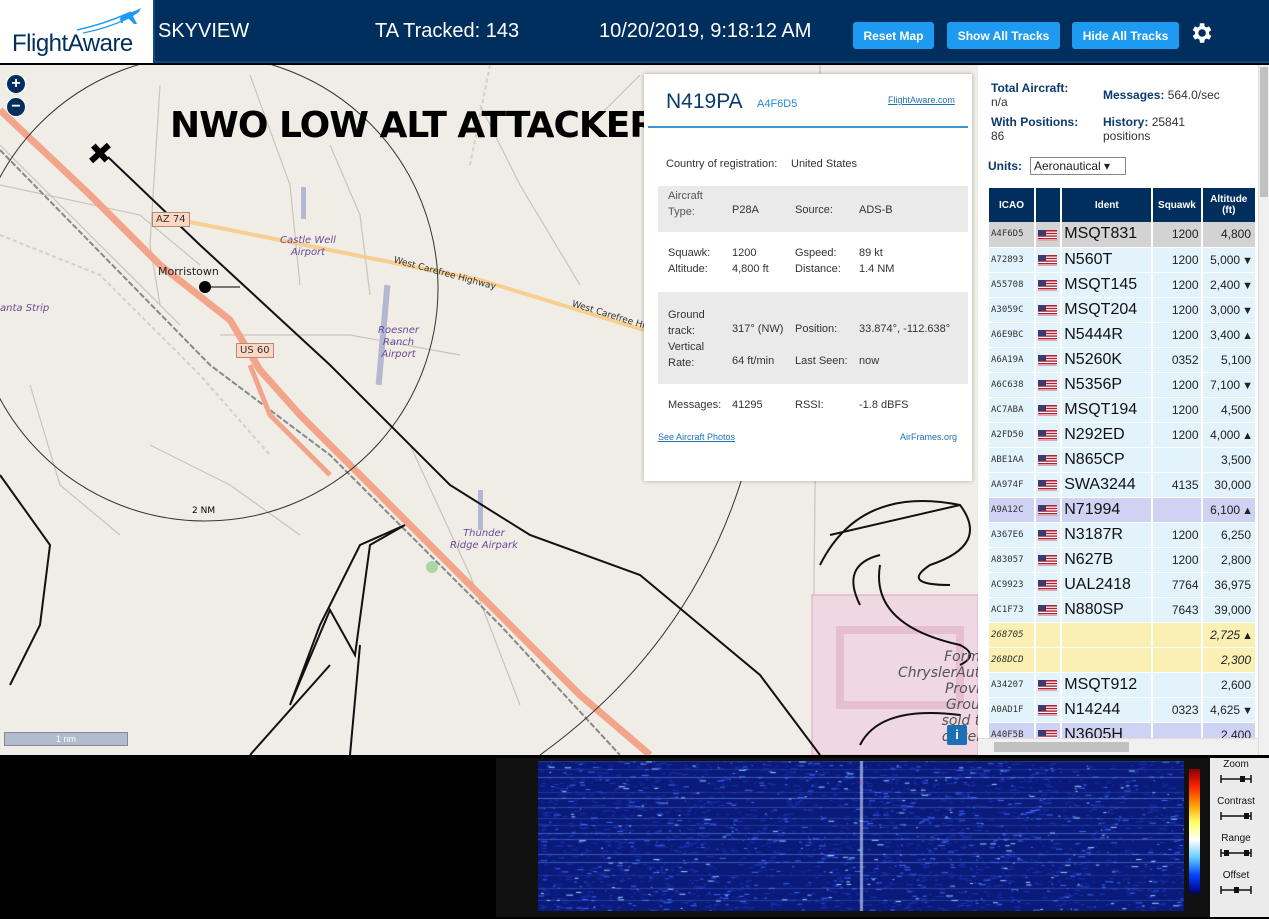  Describe the element at coordinates (1013, 585) in the screenshot. I see `row-icao: AC9923` at that location.